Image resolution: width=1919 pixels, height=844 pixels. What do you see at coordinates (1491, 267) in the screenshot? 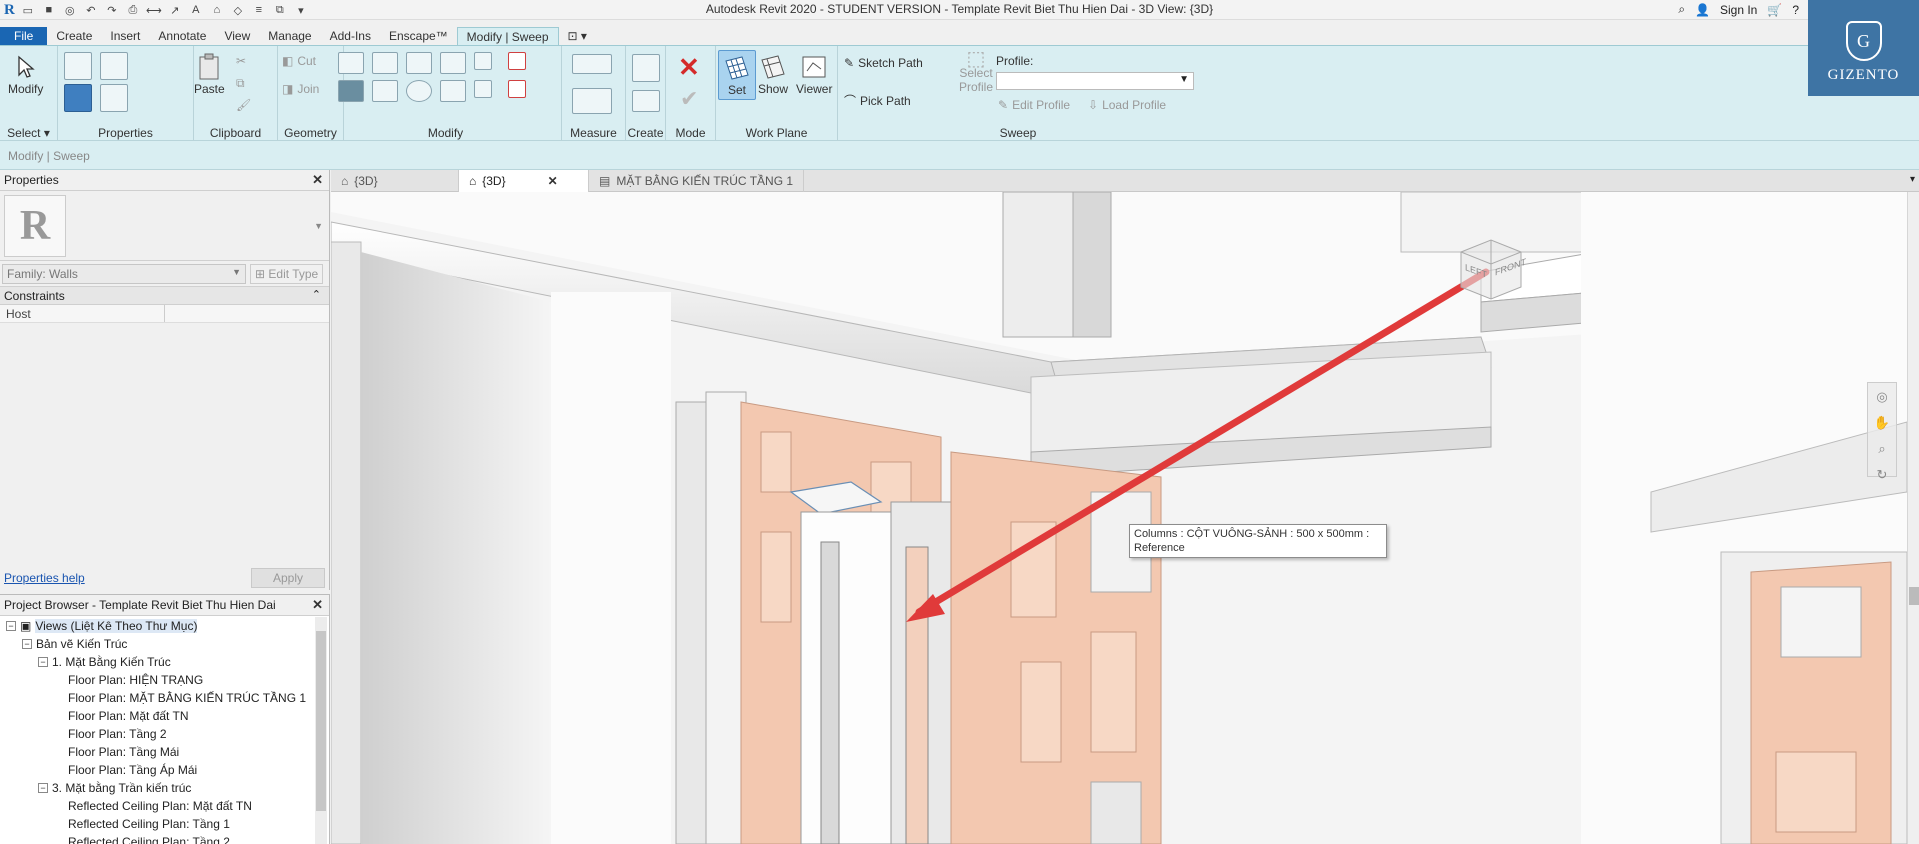
I see `viewcube: LEFT FRONT` at bounding box center [1491, 267].